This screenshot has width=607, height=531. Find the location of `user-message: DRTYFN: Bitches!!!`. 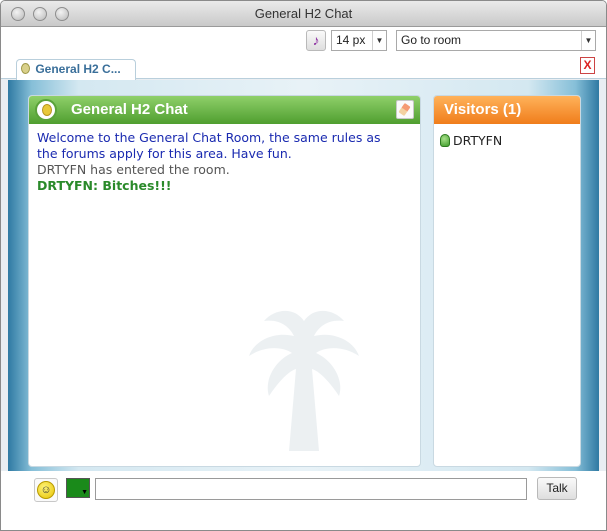

user-message: DRTYFN: Bitches!!! is located at coordinates (104, 185).